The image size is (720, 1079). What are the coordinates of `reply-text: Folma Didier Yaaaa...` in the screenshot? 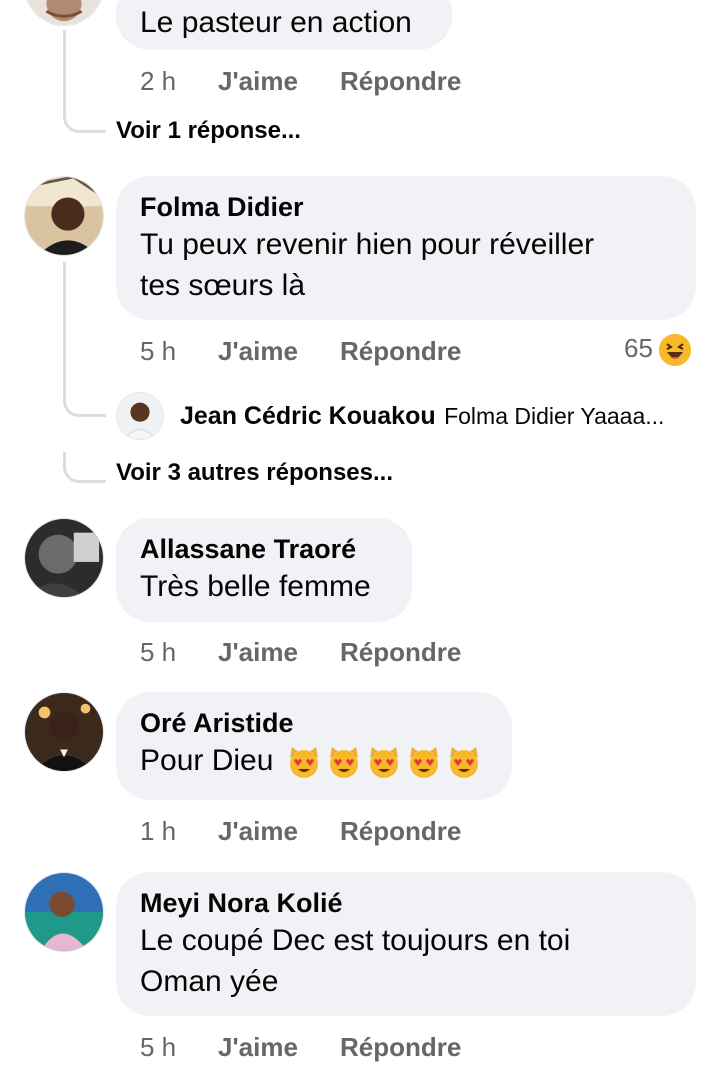 It's located at (554, 416).